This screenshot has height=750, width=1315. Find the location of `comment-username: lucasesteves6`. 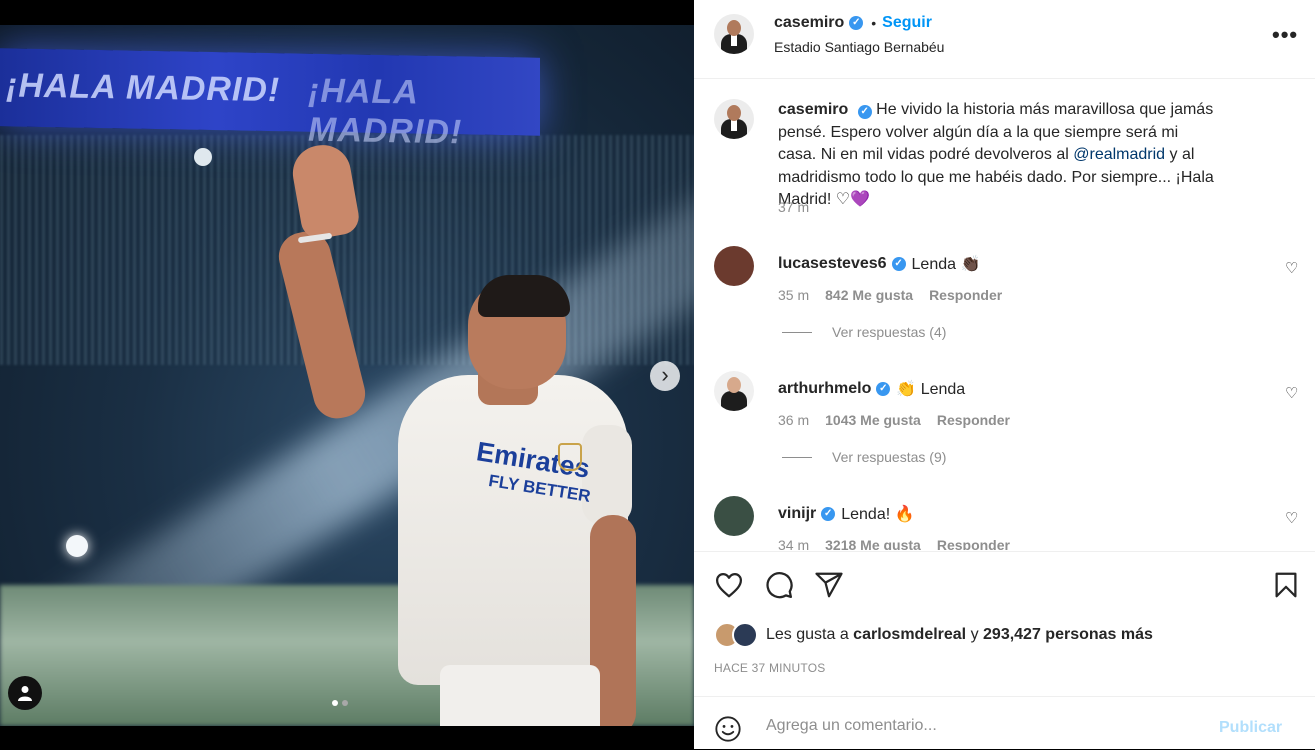

comment-username: lucasesteves6 is located at coordinates (832, 264).